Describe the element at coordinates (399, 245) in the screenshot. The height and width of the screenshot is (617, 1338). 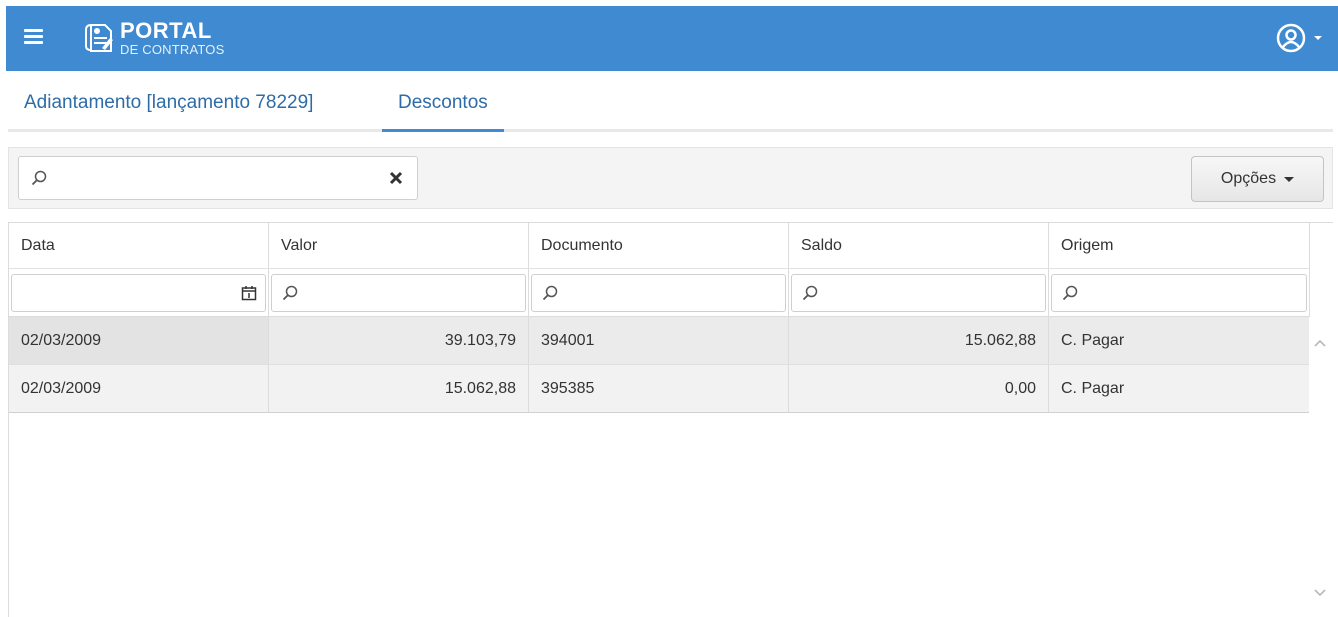
I see `column-header-valor: Valor` at that location.